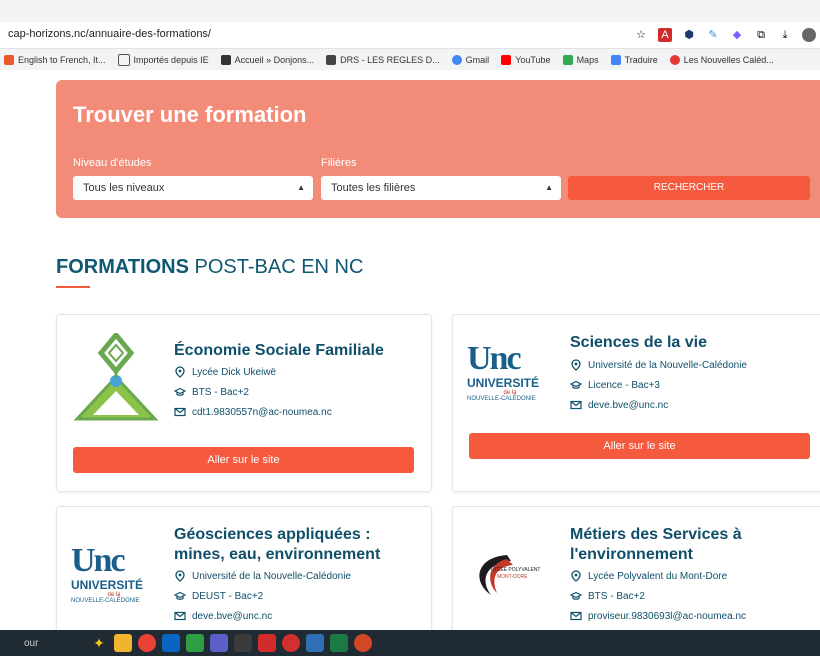 The image size is (820, 656). What do you see at coordinates (163, 60) in the screenshot?
I see `bookmark-importes-ie: Importés depuis IE` at bounding box center [163, 60].